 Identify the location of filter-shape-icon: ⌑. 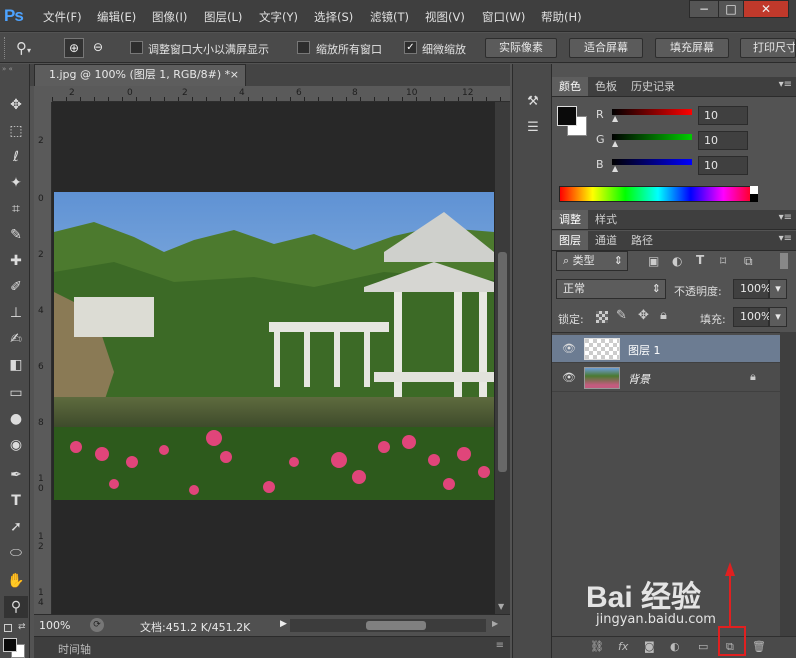
(723, 261).